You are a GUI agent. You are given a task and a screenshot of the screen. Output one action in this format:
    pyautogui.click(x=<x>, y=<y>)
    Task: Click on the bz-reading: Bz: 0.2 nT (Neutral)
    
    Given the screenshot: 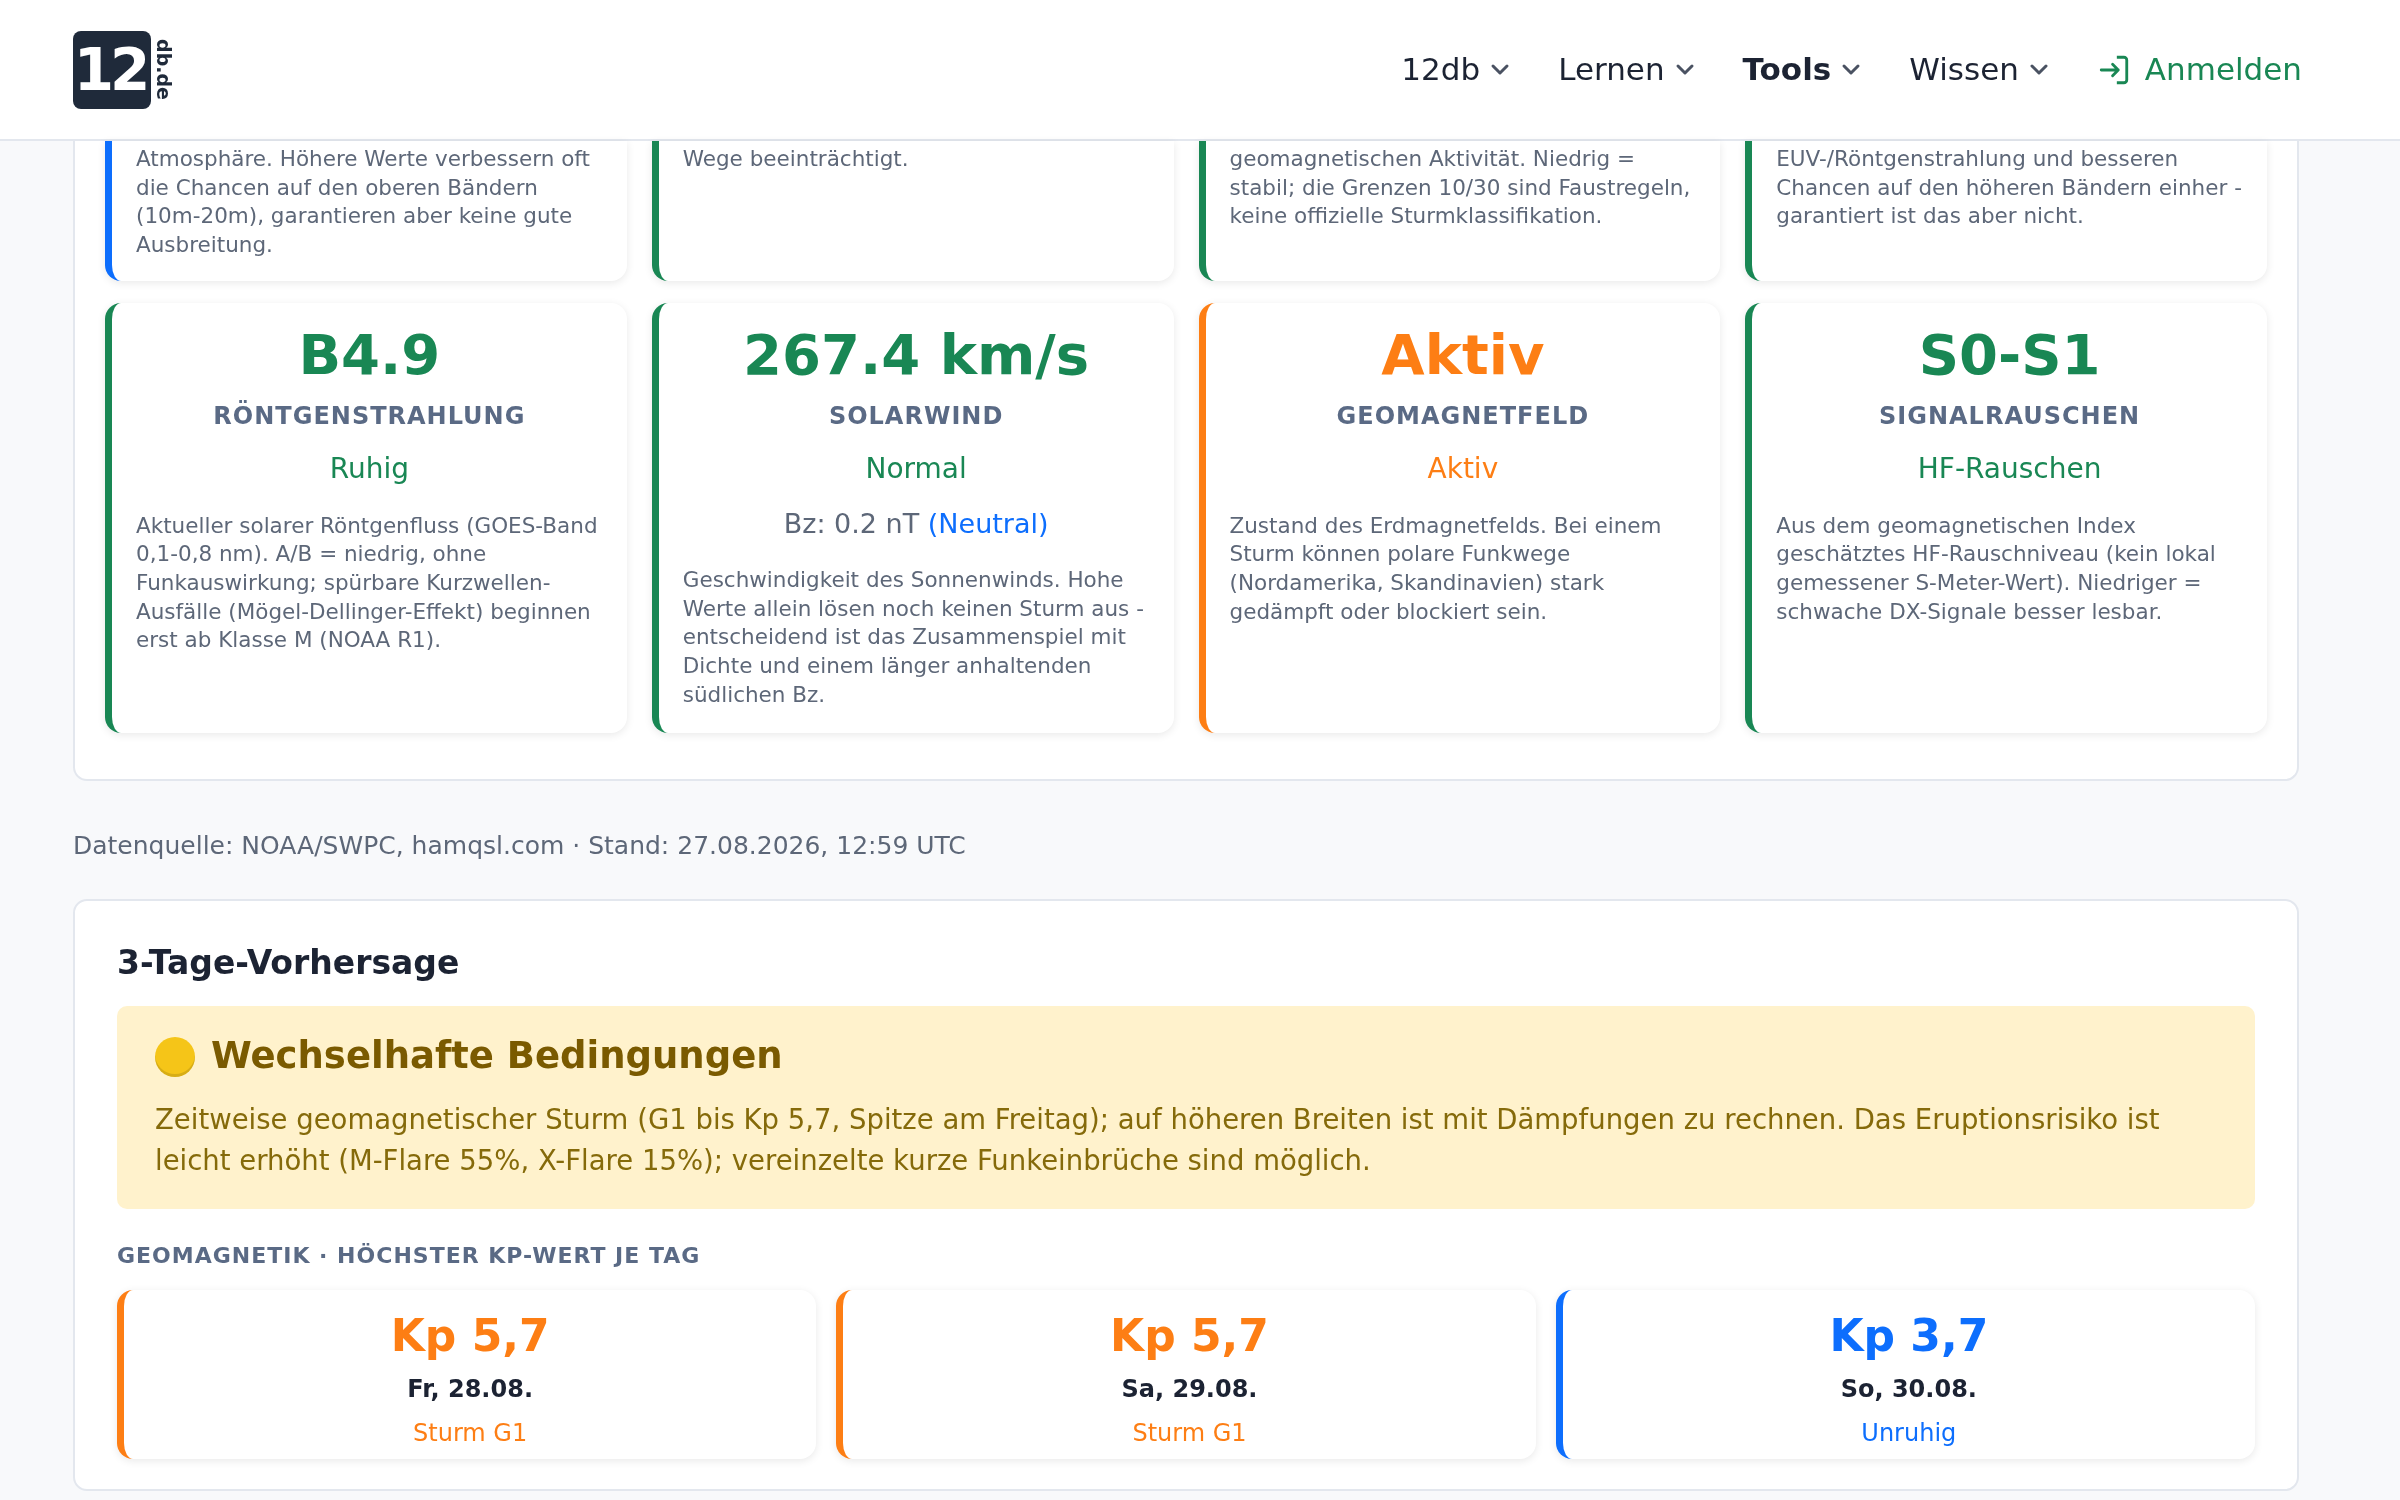 What is the action you would take?
    pyautogui.click(x=916, y=523)
    